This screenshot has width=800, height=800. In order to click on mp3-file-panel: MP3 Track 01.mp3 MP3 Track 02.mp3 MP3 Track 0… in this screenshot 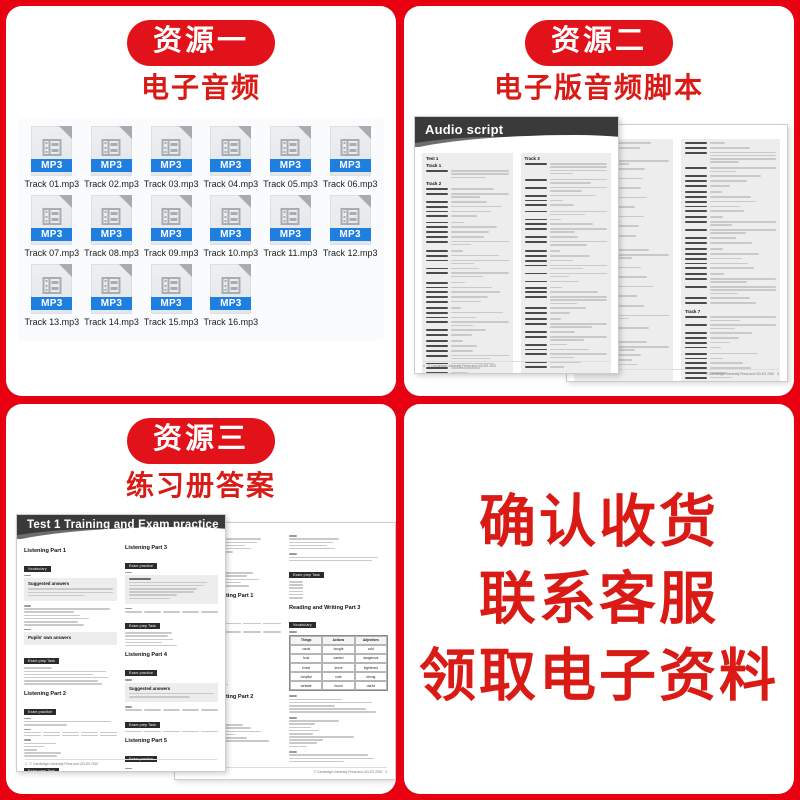, I will do `click(201, 230)`.